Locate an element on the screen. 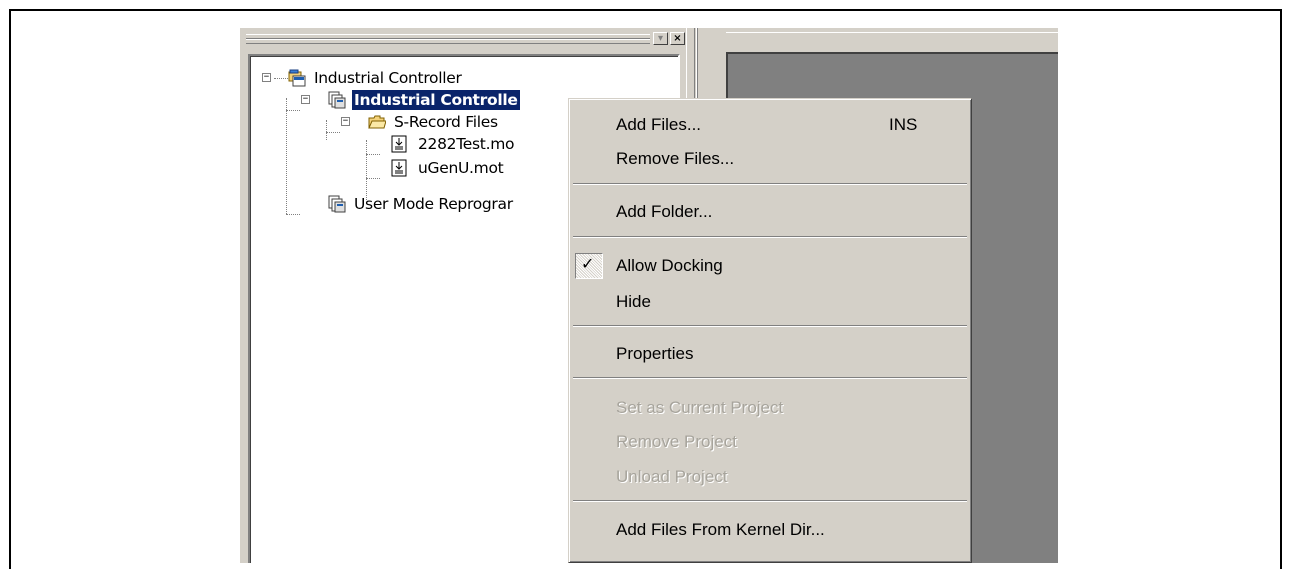 The height and width of the screenshot is (569, 1291). tree-node-workspace: Industrial Controller is located at coordinates (376, 78).